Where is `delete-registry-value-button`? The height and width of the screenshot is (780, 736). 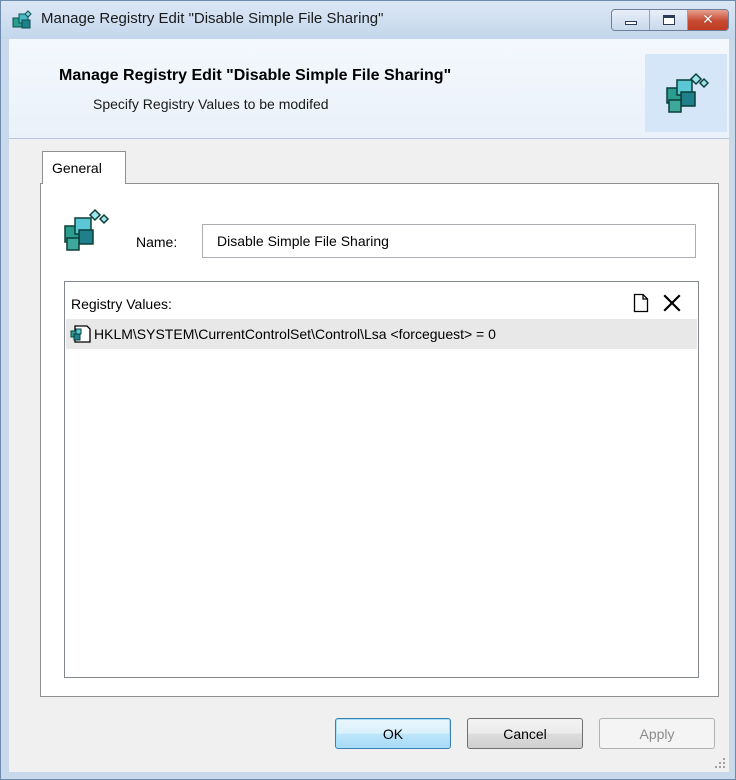 delete-registry-value-button is located at coordinates (672, 303).